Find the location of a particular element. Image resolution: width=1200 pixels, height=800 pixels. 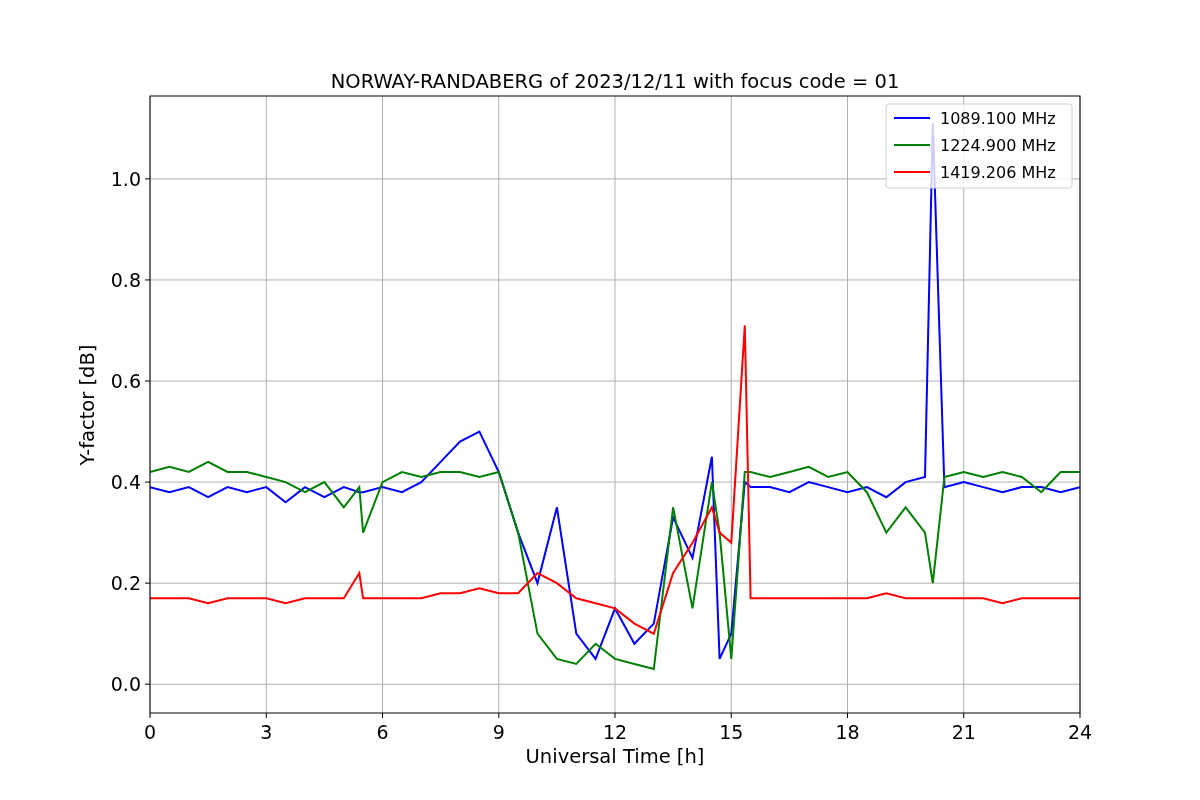

y-tick-label: 1.0 is located at coordinates (125, 178).